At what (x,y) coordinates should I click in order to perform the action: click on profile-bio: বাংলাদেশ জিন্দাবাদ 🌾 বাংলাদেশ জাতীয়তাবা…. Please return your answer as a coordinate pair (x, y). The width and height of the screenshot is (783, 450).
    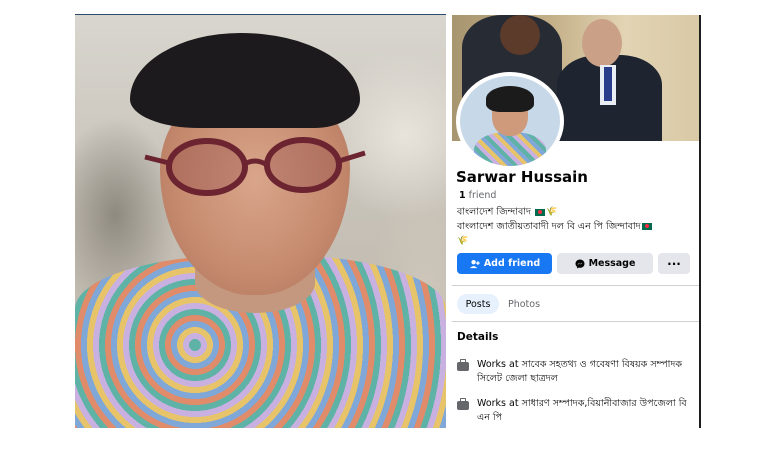
    Looking at the image, I should click on (576, 226).